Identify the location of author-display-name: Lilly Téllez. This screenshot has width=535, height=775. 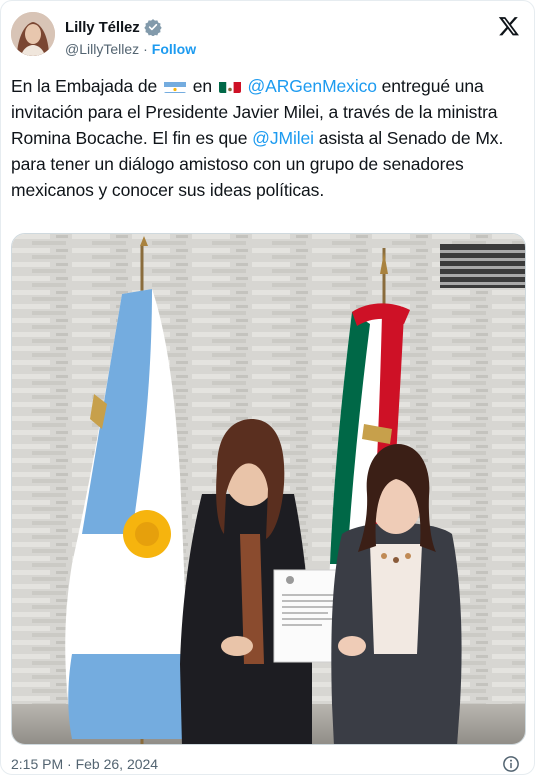
(102, 27).